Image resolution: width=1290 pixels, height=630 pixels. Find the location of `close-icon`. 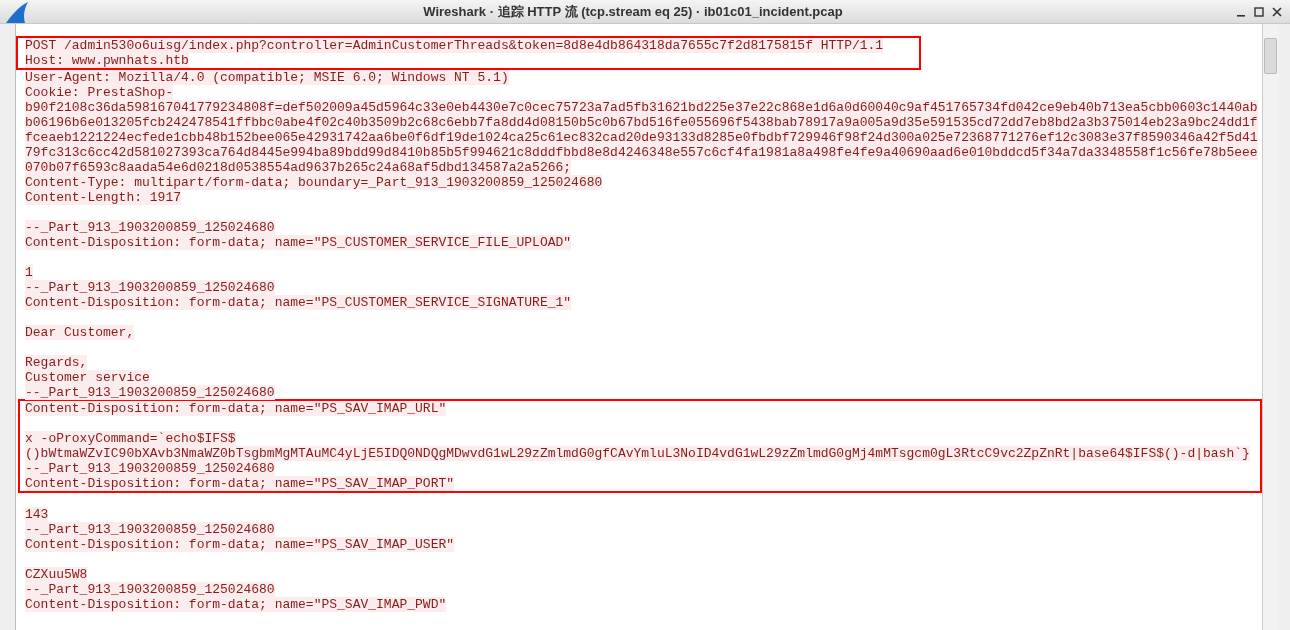

close-icon is located at coordinates (1277, 11).